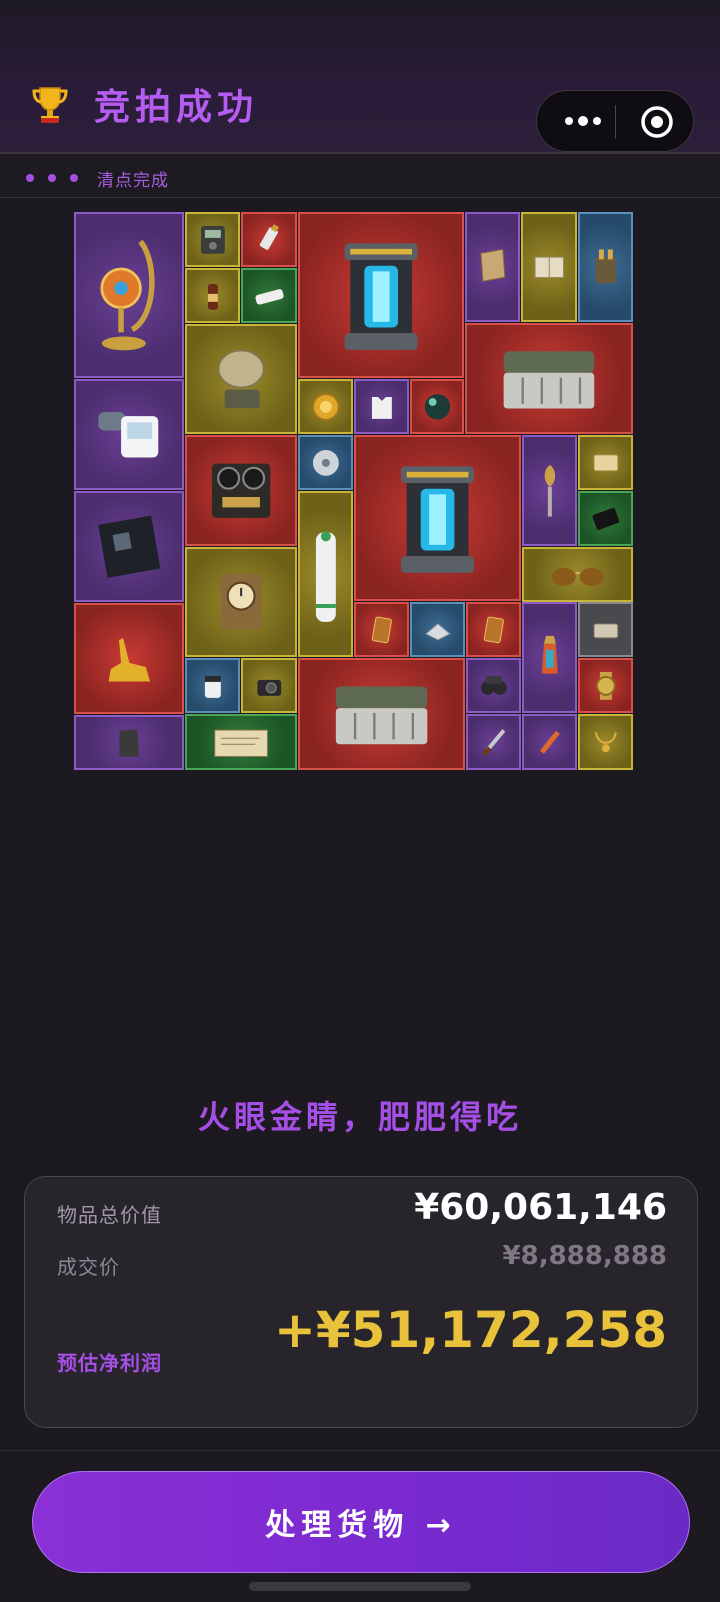 Image resolution: width=720 pixels, height=1602 pixels. I want to click on status-bar: 清点完成, so click(360, 175).